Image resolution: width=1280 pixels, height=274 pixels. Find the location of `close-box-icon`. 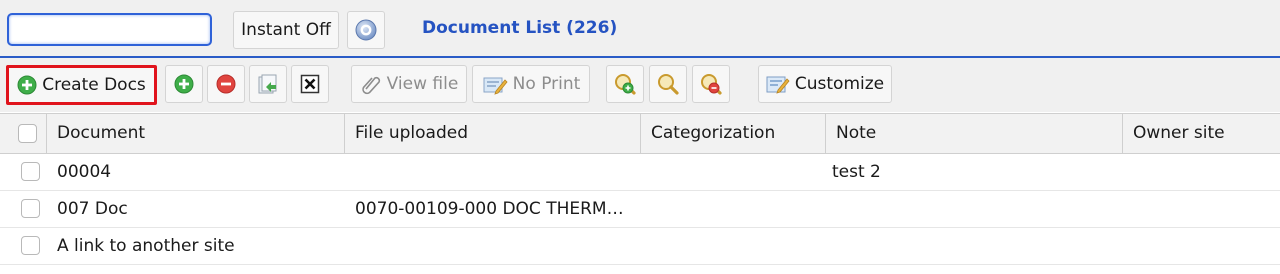

close-box-icon is located at coordinates (310, 84).